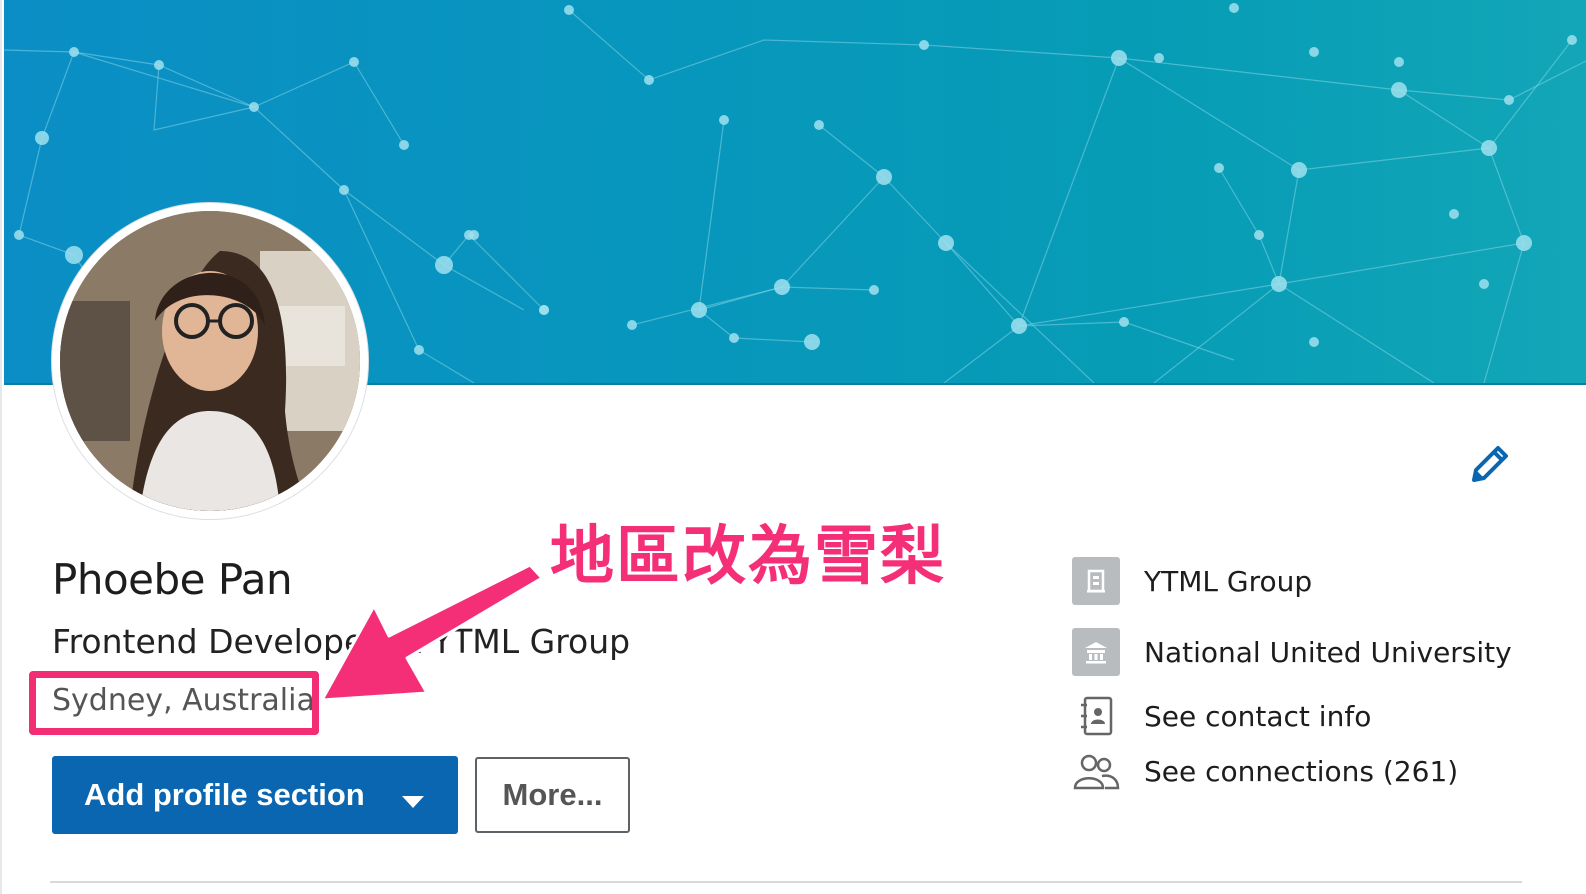 The width and height of the screenshot is (1586, 894). What do you see at coordinates (1228, 581) in the screenshot?
I see `company-name: YTML Group` at bounding box center [1228, 581].